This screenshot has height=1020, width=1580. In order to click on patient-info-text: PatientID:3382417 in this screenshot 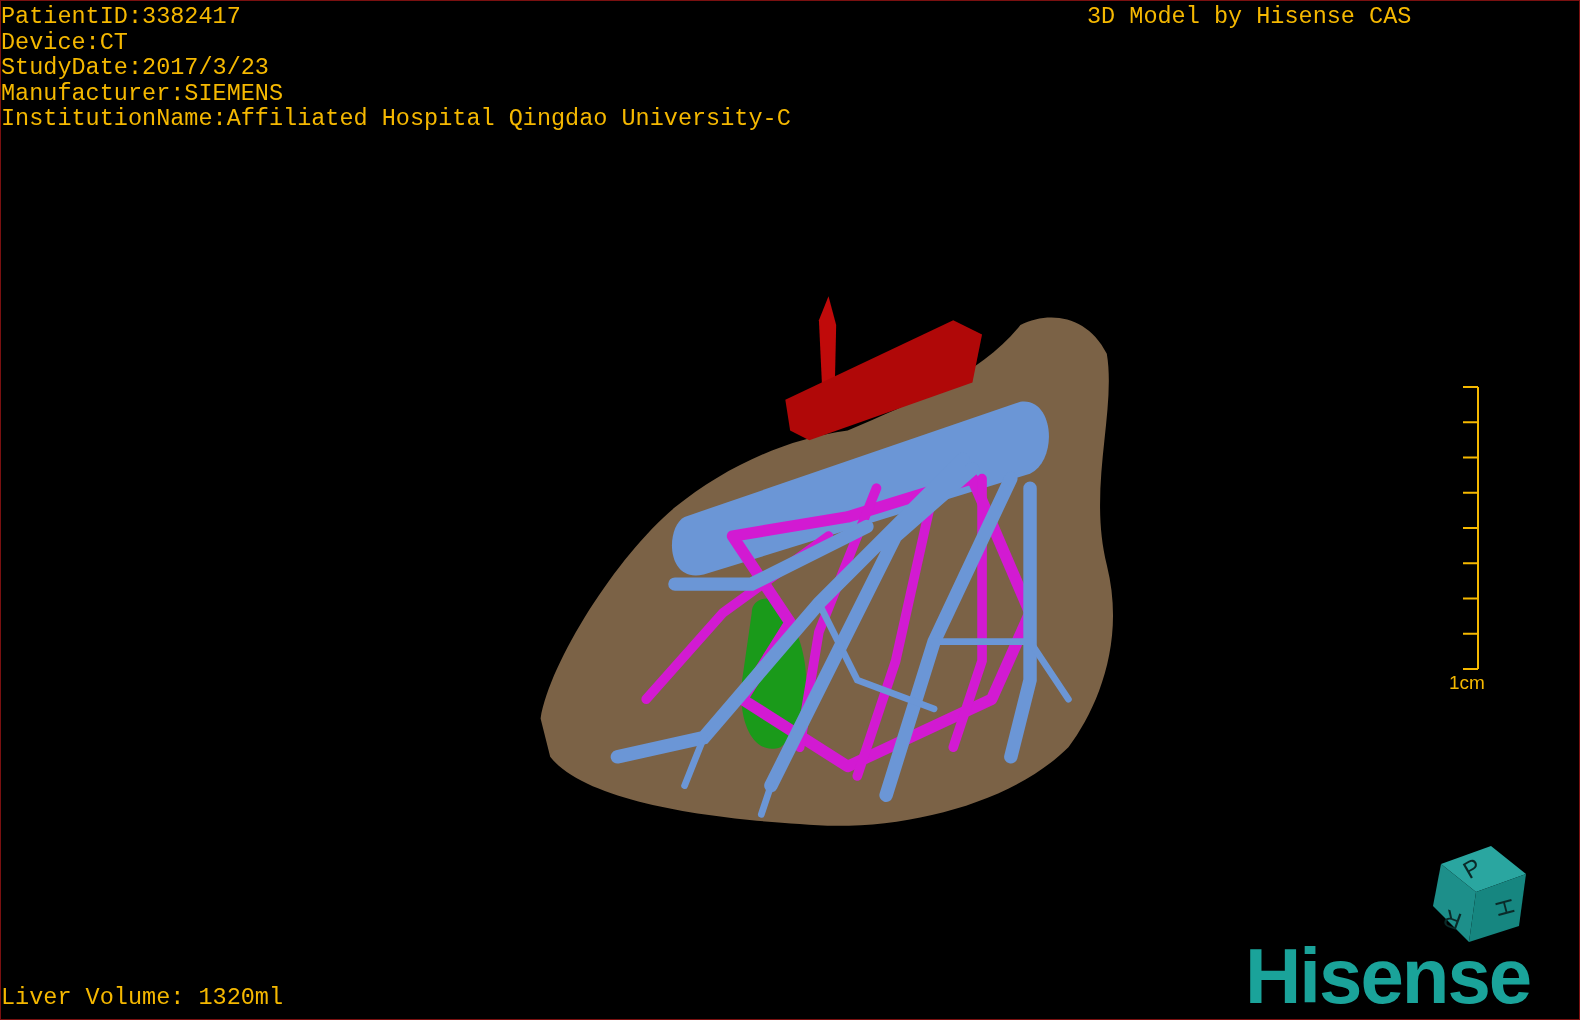, I will do `click(121, 17)`.